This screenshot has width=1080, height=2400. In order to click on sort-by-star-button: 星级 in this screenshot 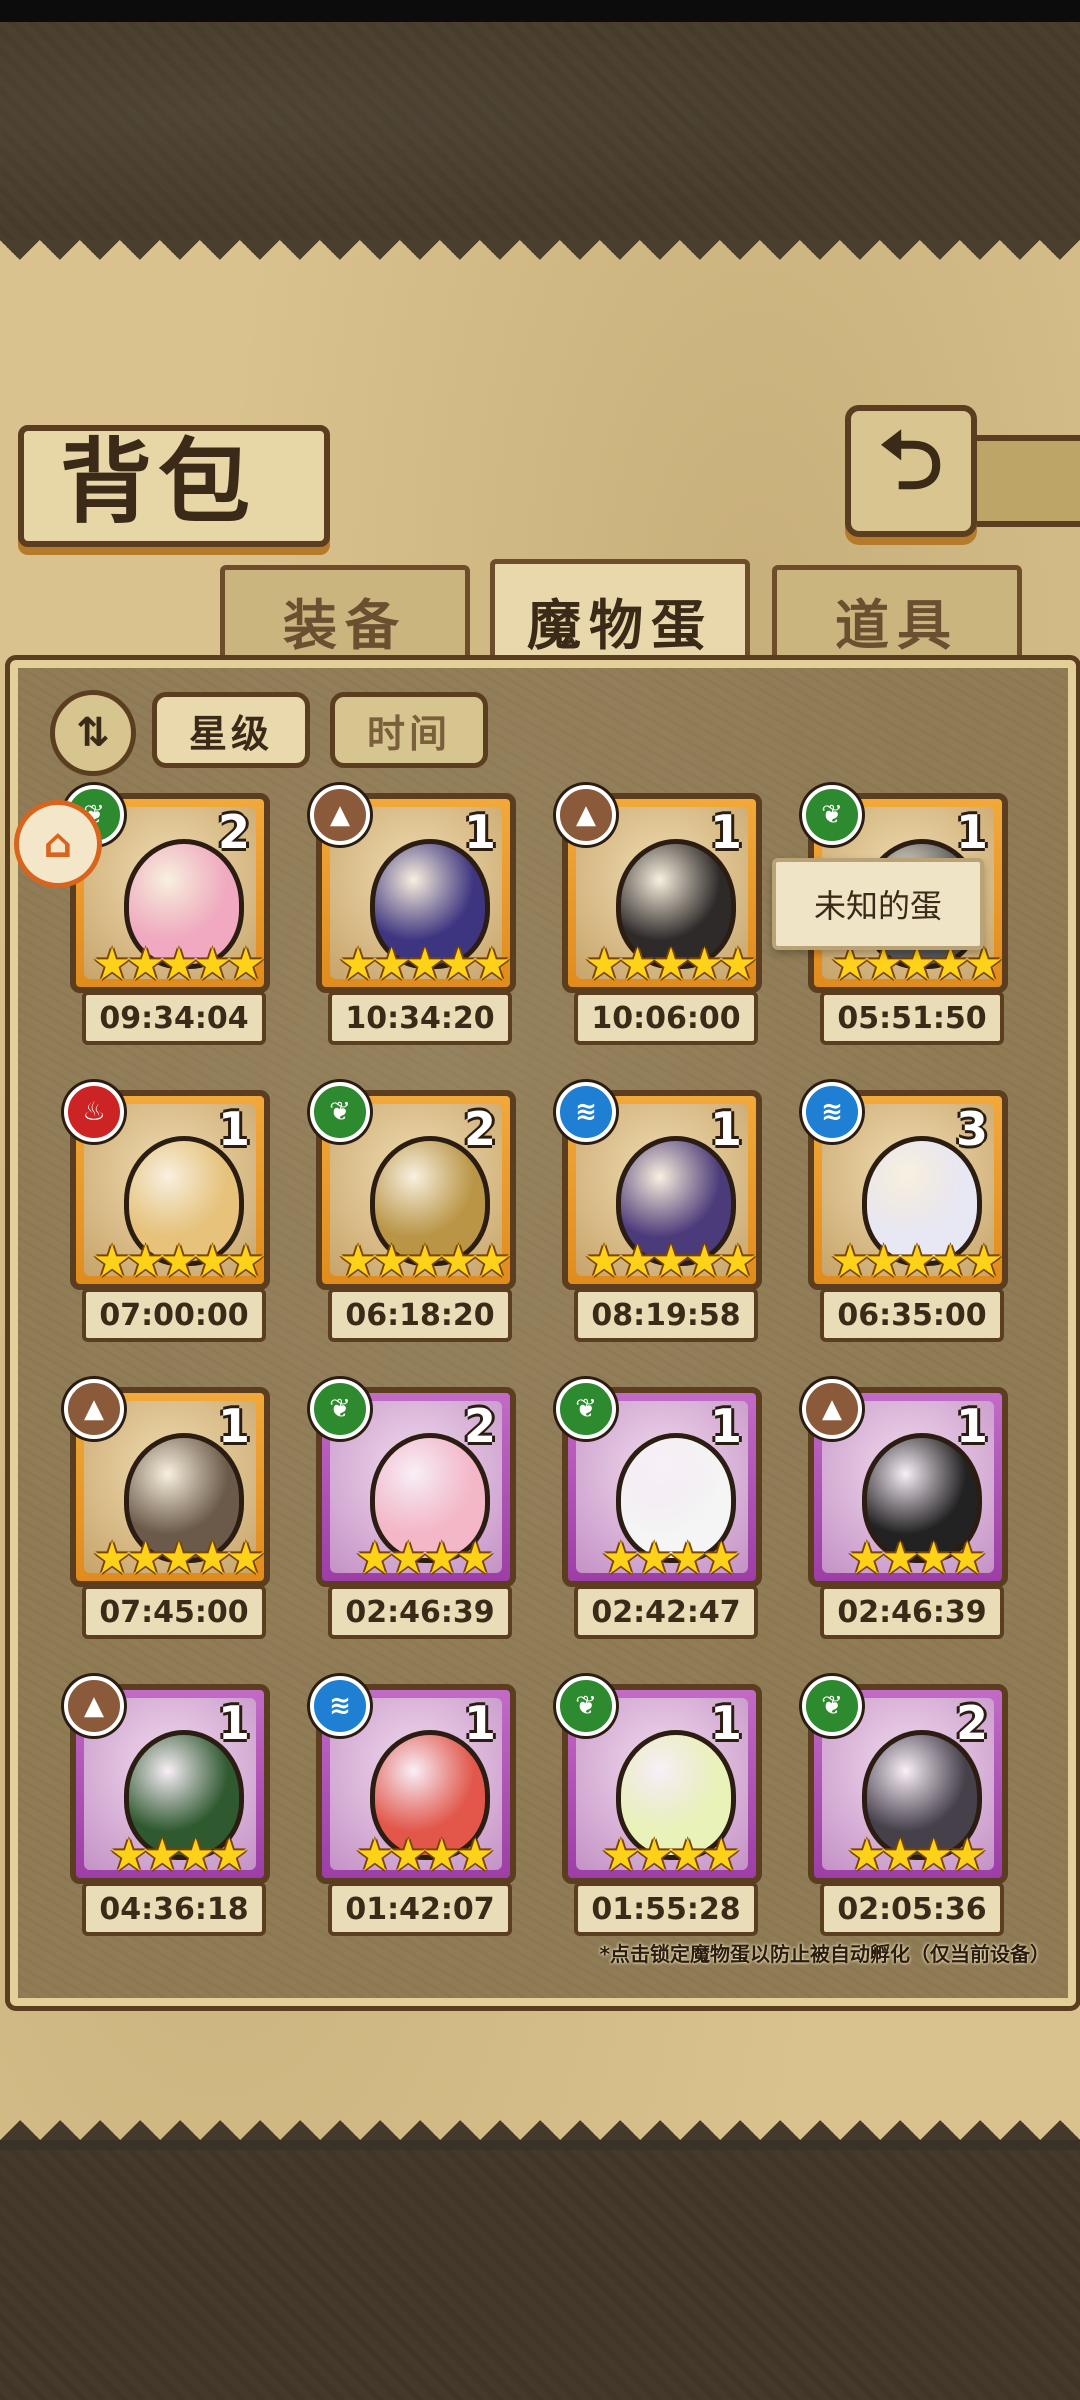, I will do `click(231, 730)`.